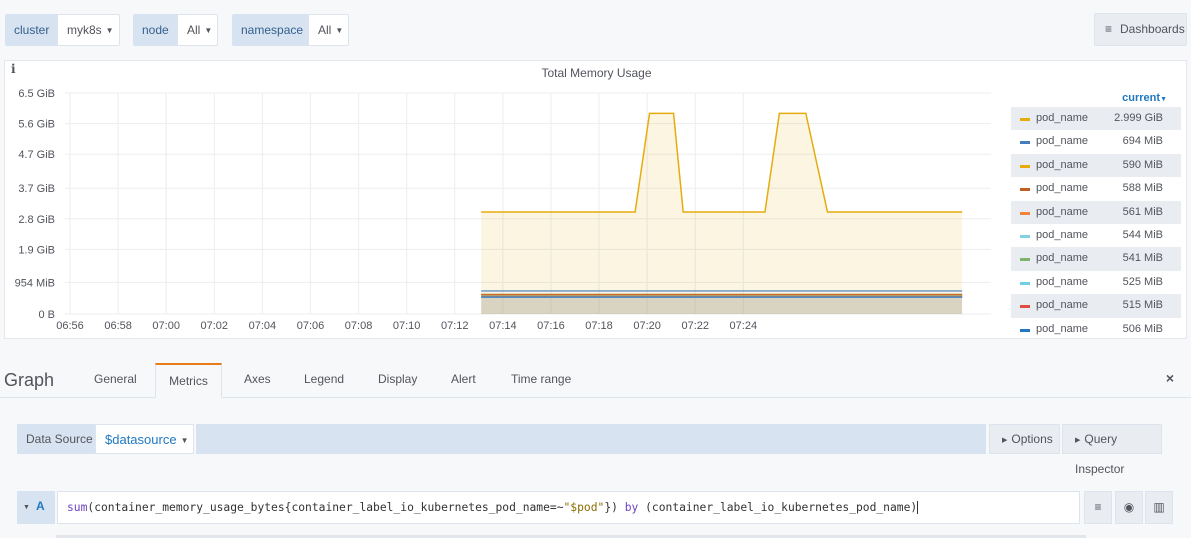  I want to click on variable-label-namespace: namespace, so click(270, 30).